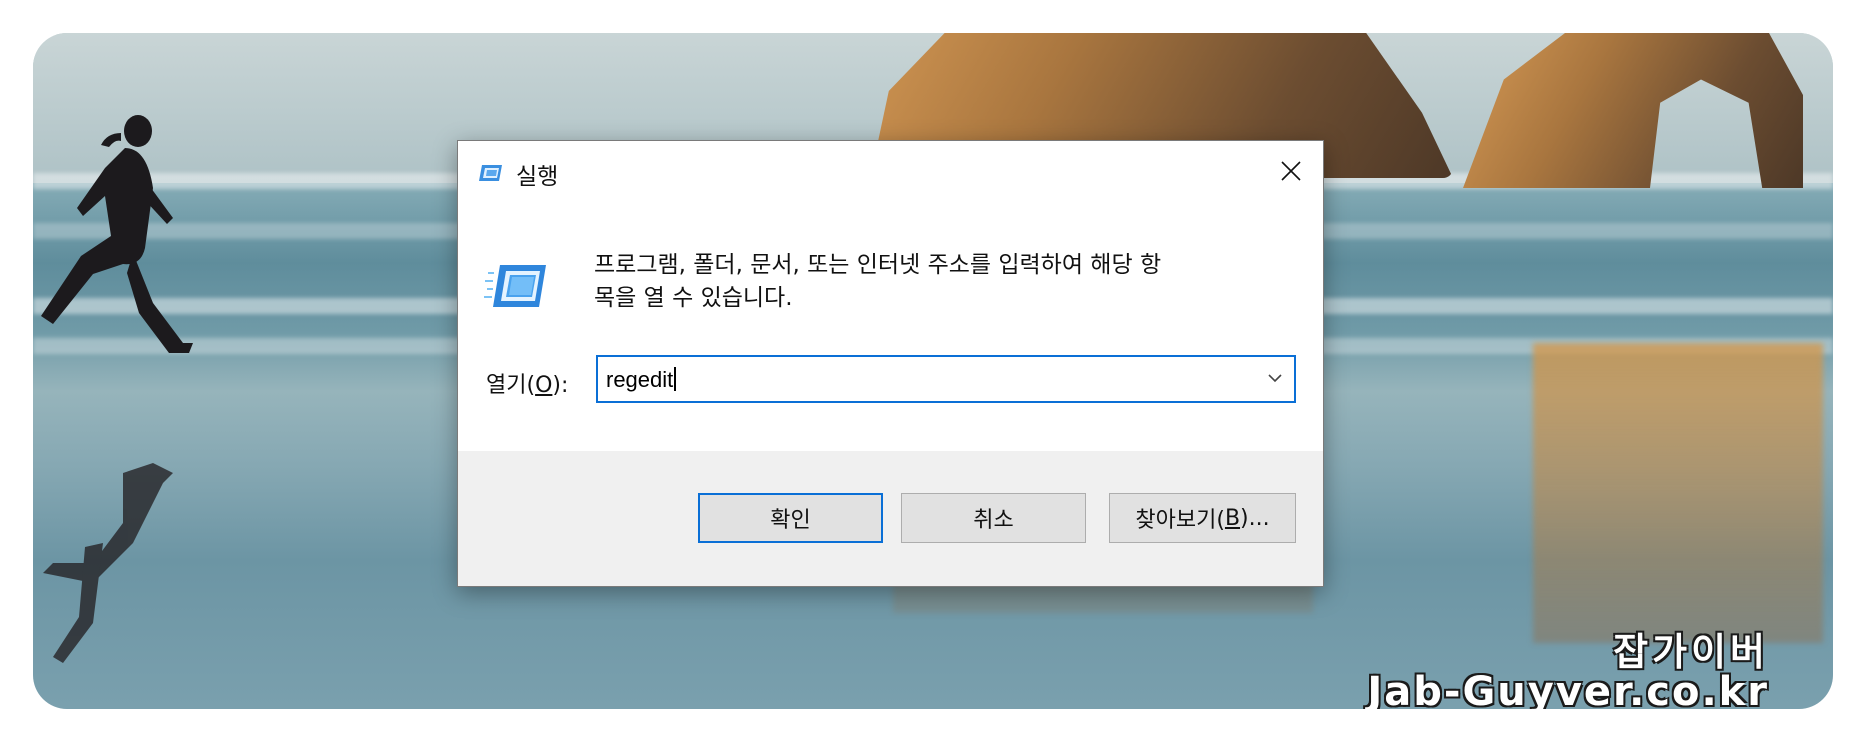 This screenshot has height=742, width=1866. What do you see at coordinates (537, 177) in the screenshot?
I see `dialog-title: 실행` at bounding box center [537, 177].